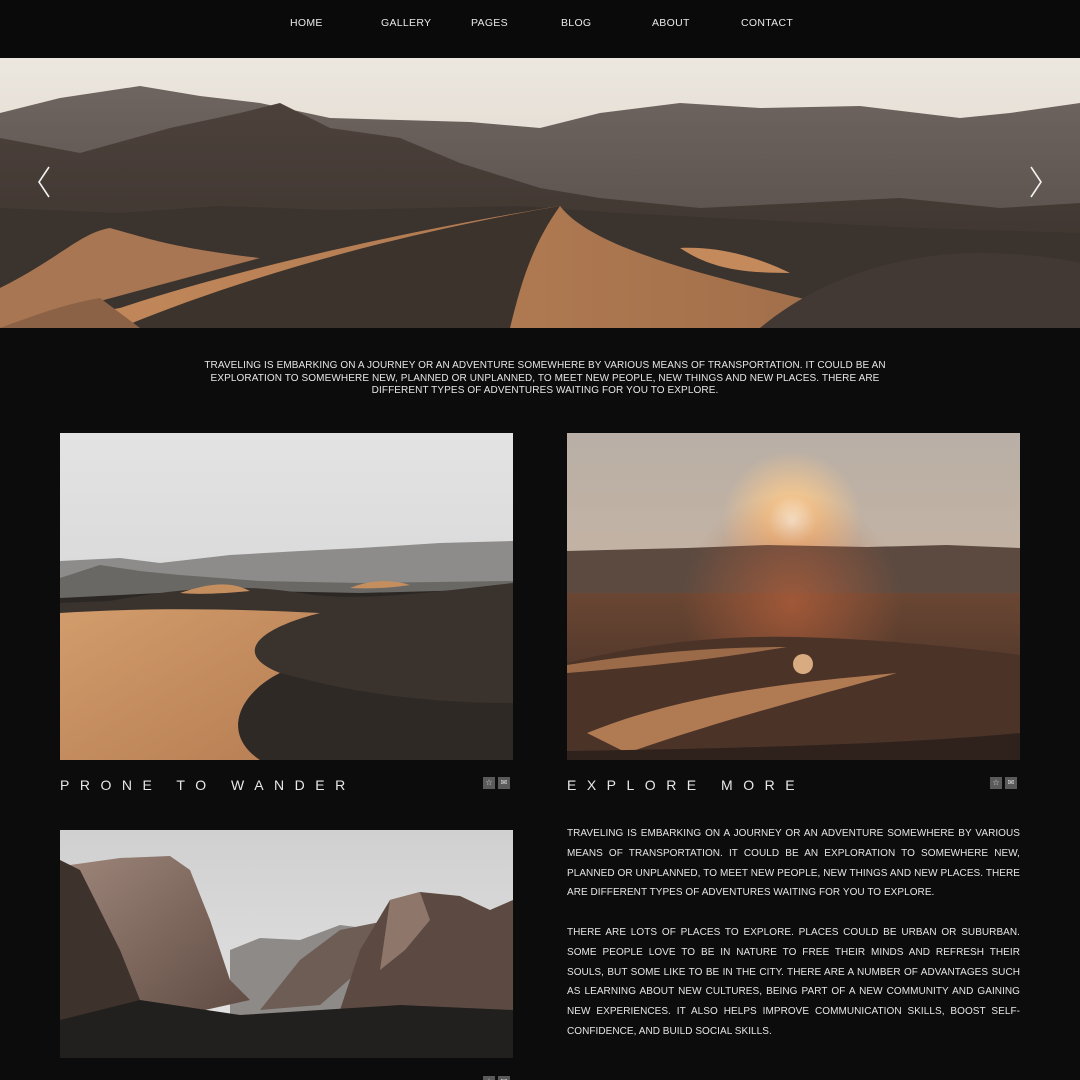 The image size is (1080, 1080). Describe the element at coordinates (496, 1078) in the screenshot. I see `card-3-actions: ☆ ✉` at that location.